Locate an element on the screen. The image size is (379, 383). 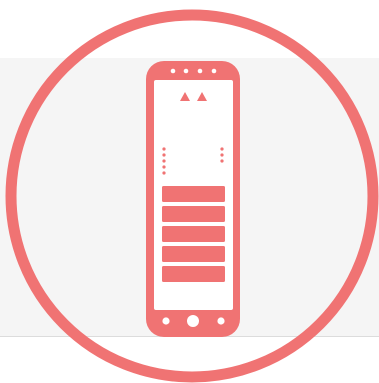
menu-bars is located at coordinates (193, 234).